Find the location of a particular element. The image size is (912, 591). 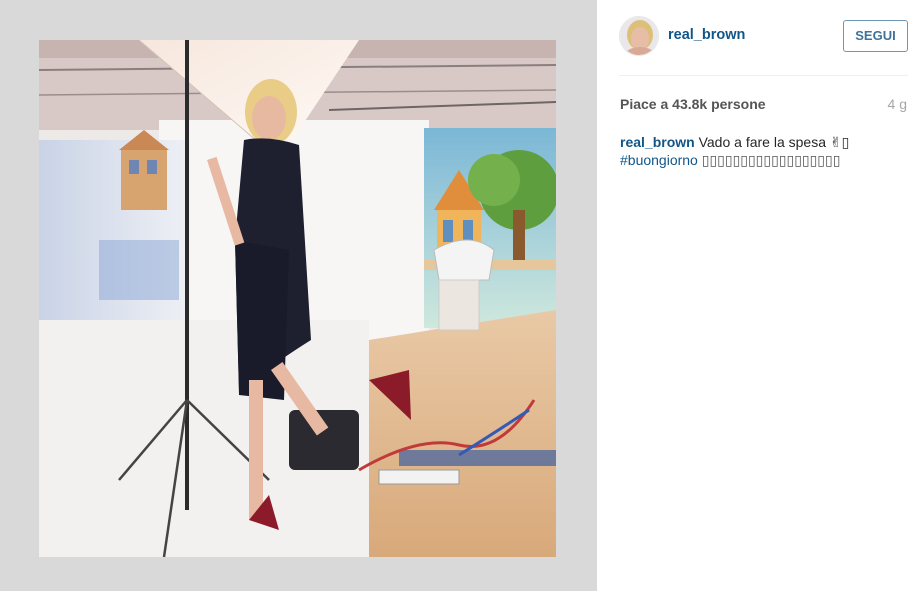

avatar-icon is located at coordinates (639, 36).